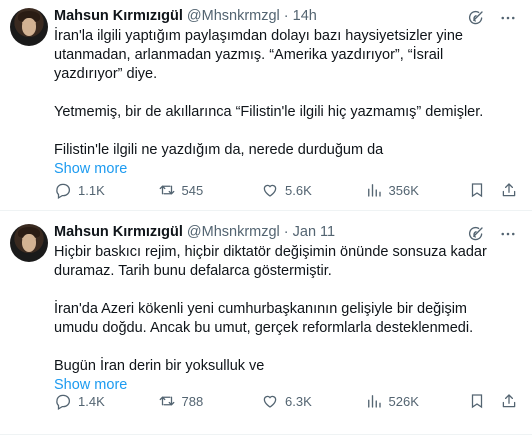 The width and height of the screenshot is (532, 435). Describe the element at coordinates (91, 190) in the screenshot. I see `reply-count: 1.1K` at that location.